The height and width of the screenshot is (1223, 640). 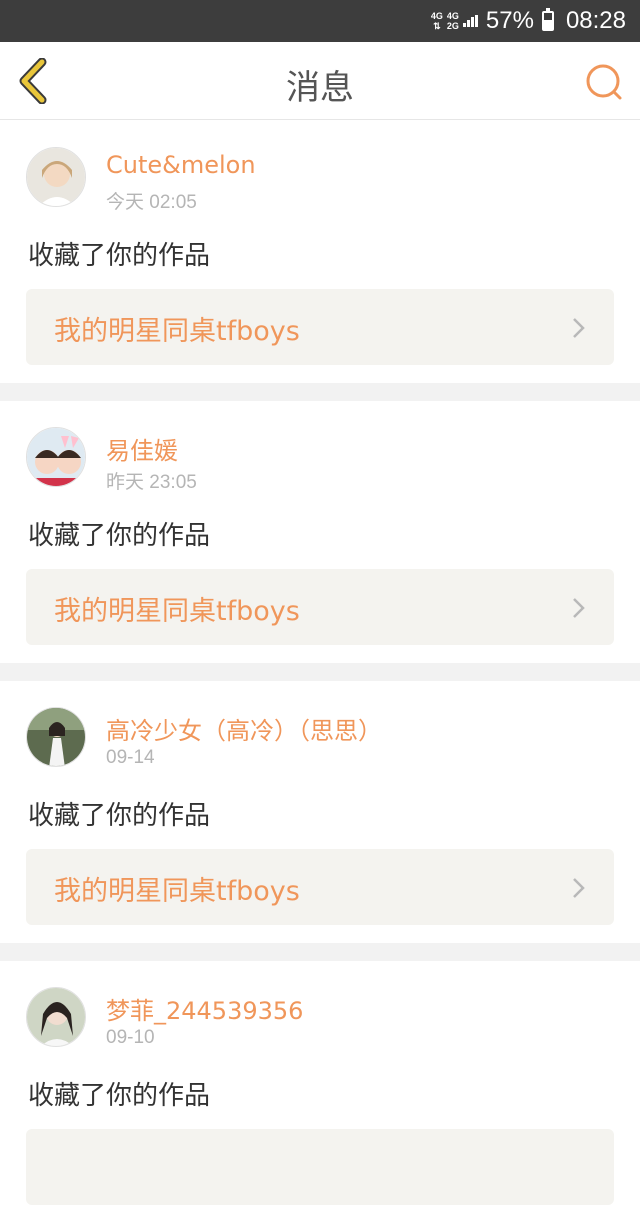 What do you see at coordinates (204, 1008) in the screenshot?
I see `username: 梦菲_244539356` at bounding box center [204, 1008].